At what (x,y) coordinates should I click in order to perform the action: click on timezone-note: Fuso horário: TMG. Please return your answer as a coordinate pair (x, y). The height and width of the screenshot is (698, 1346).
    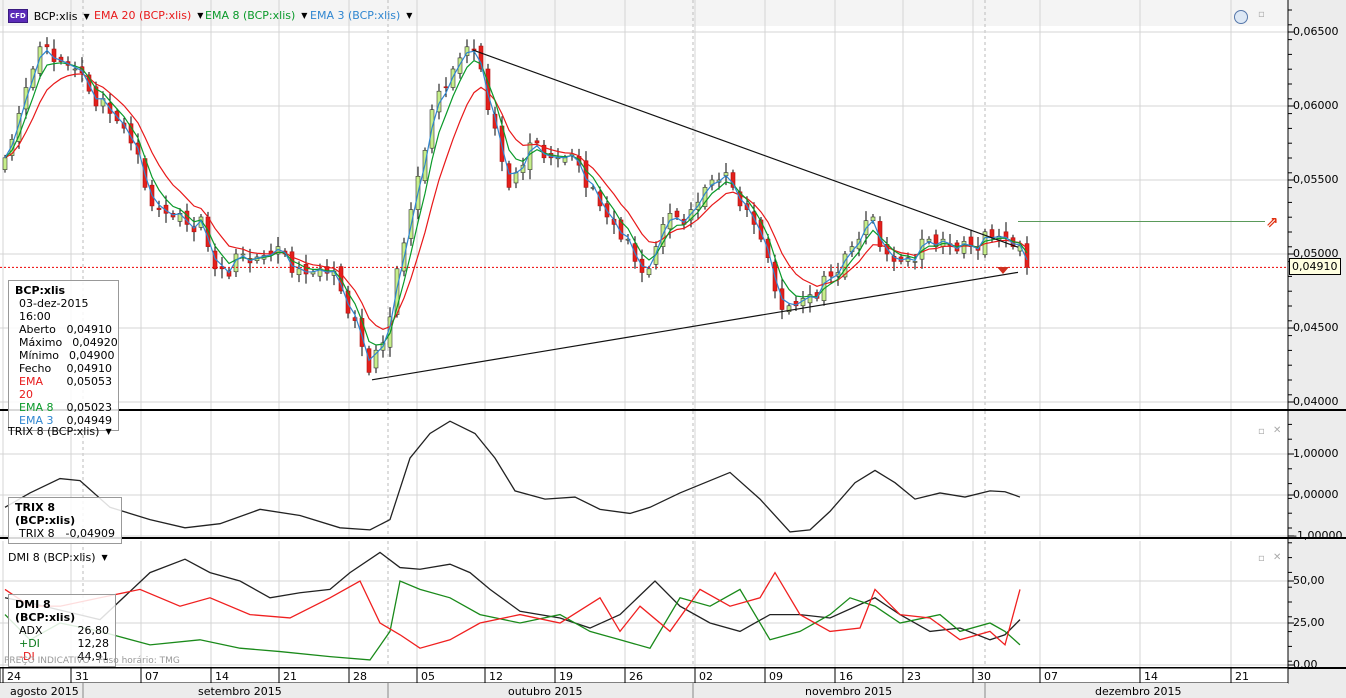
    Looking at the image, I should click on (139, 661).